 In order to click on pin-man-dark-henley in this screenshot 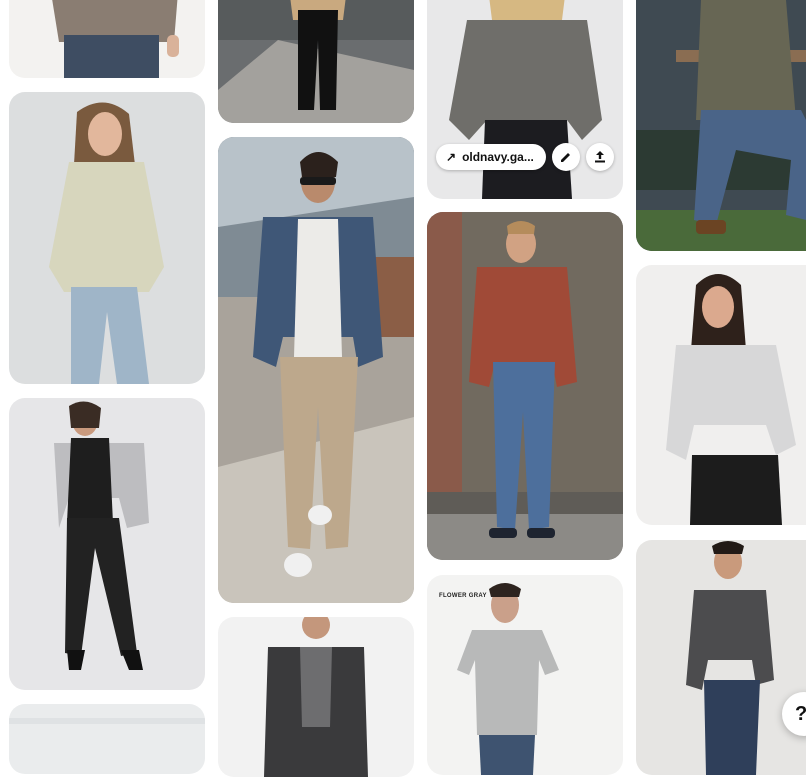, I will do `click(721, 657)`.